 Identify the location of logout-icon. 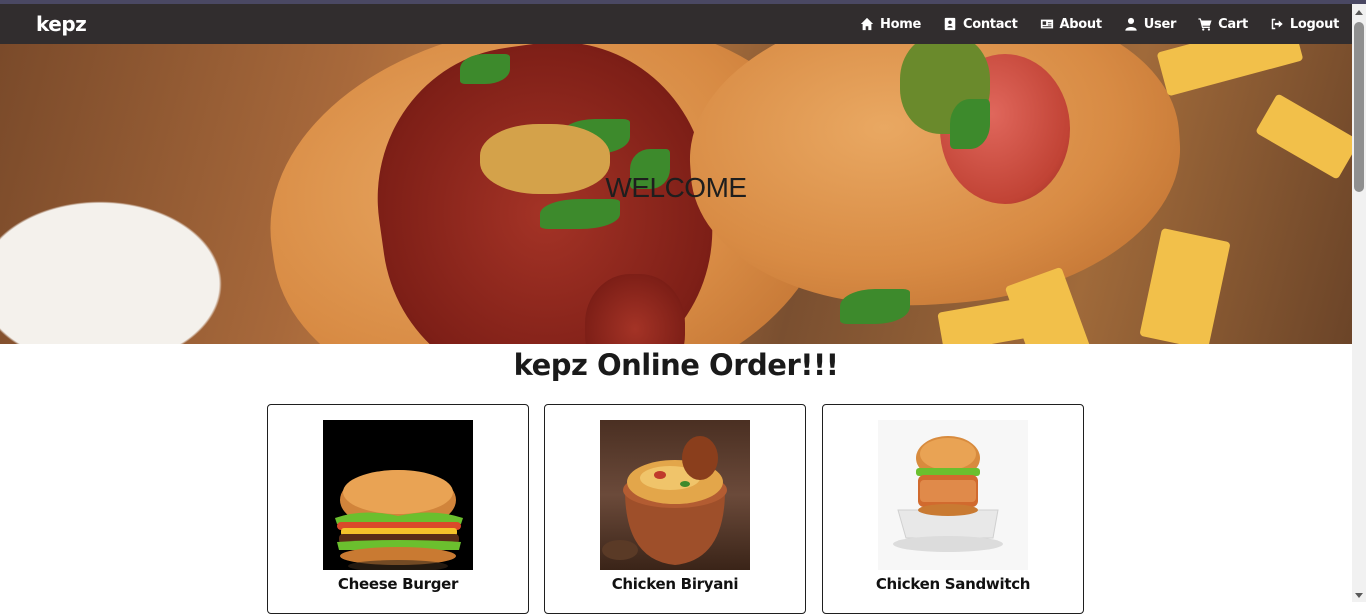
(1277, 24).